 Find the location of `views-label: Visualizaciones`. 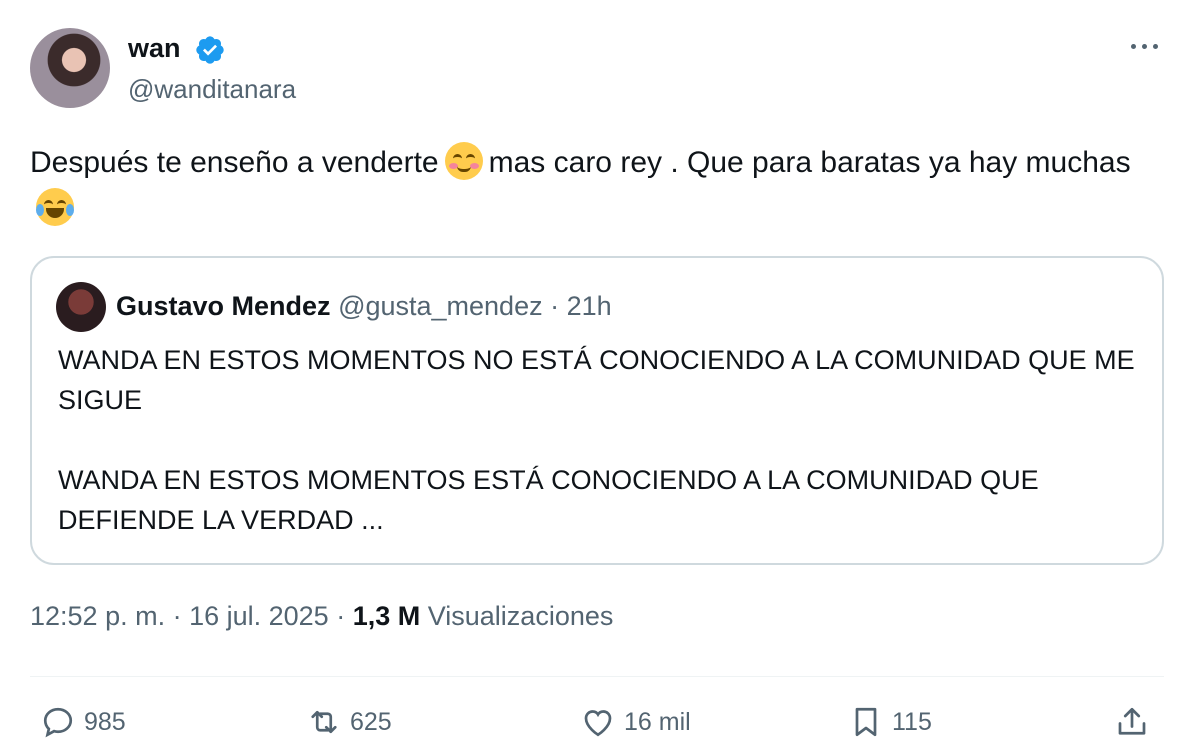

views-label: Visualizaciones is located at coordinates (520, 616).